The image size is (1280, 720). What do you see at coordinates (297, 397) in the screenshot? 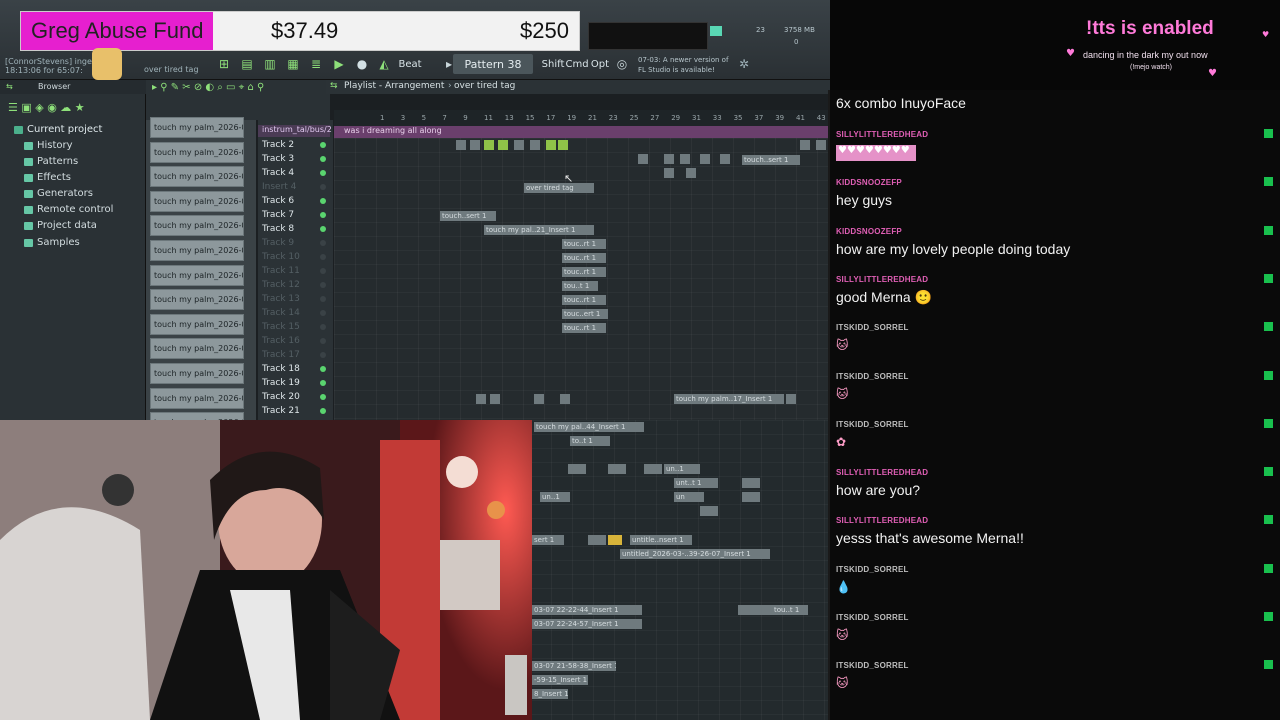
I see `track-header: Track 20` at bounding box center [297, 397].